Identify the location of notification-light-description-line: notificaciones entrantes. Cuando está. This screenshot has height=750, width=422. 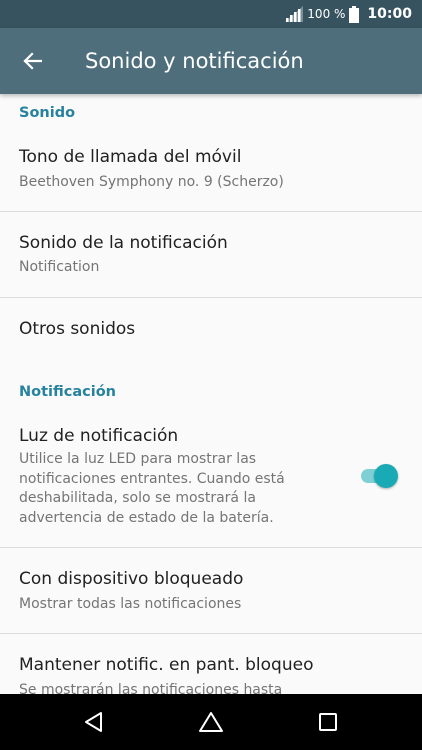
(152, 478).